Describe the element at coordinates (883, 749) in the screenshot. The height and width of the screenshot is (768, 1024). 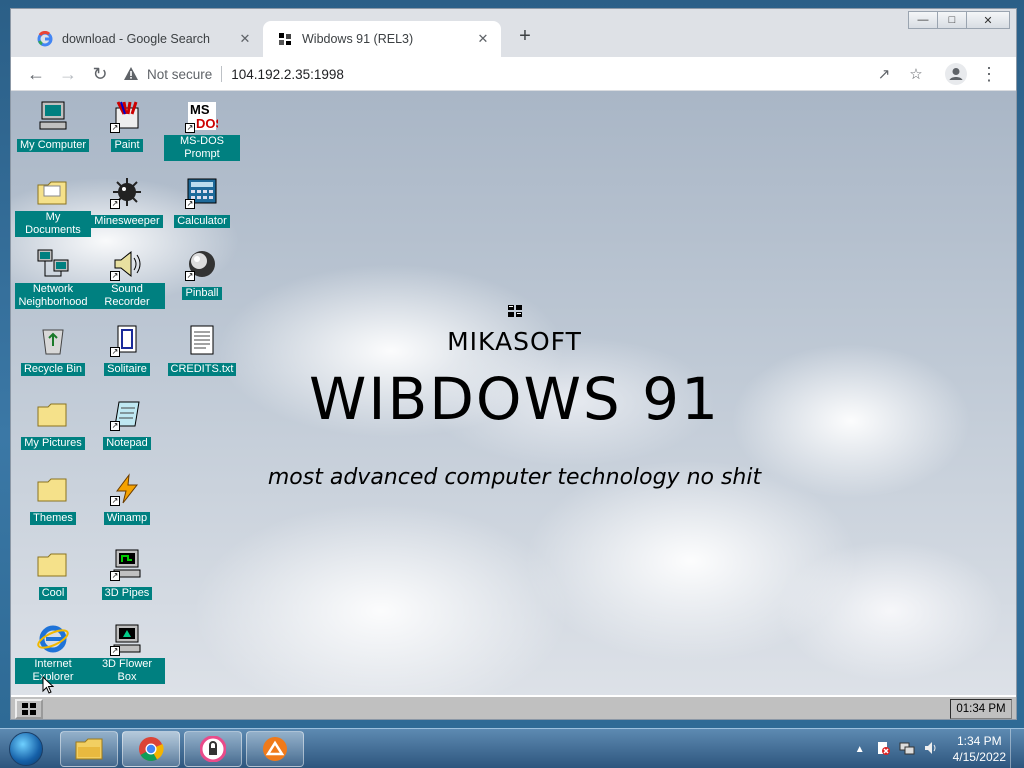
I see `action-center-icon` at that location.